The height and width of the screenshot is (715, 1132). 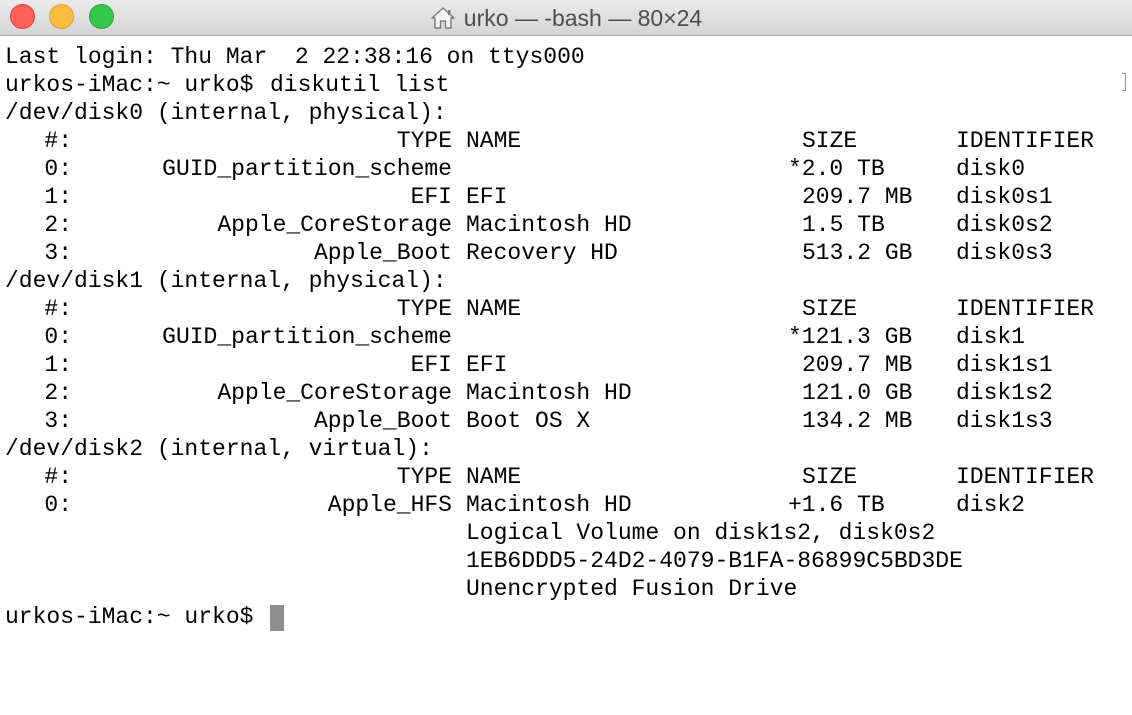 I want to click on partition-row: 0: GUID_partition_scheme *2.0 TB disk0, so click(x=566, y=169).